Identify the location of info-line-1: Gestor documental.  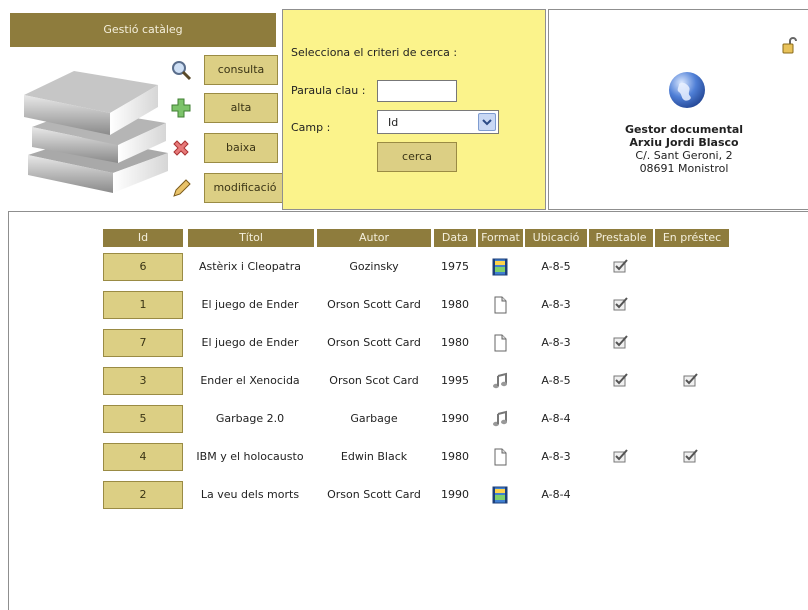
(684, 129).